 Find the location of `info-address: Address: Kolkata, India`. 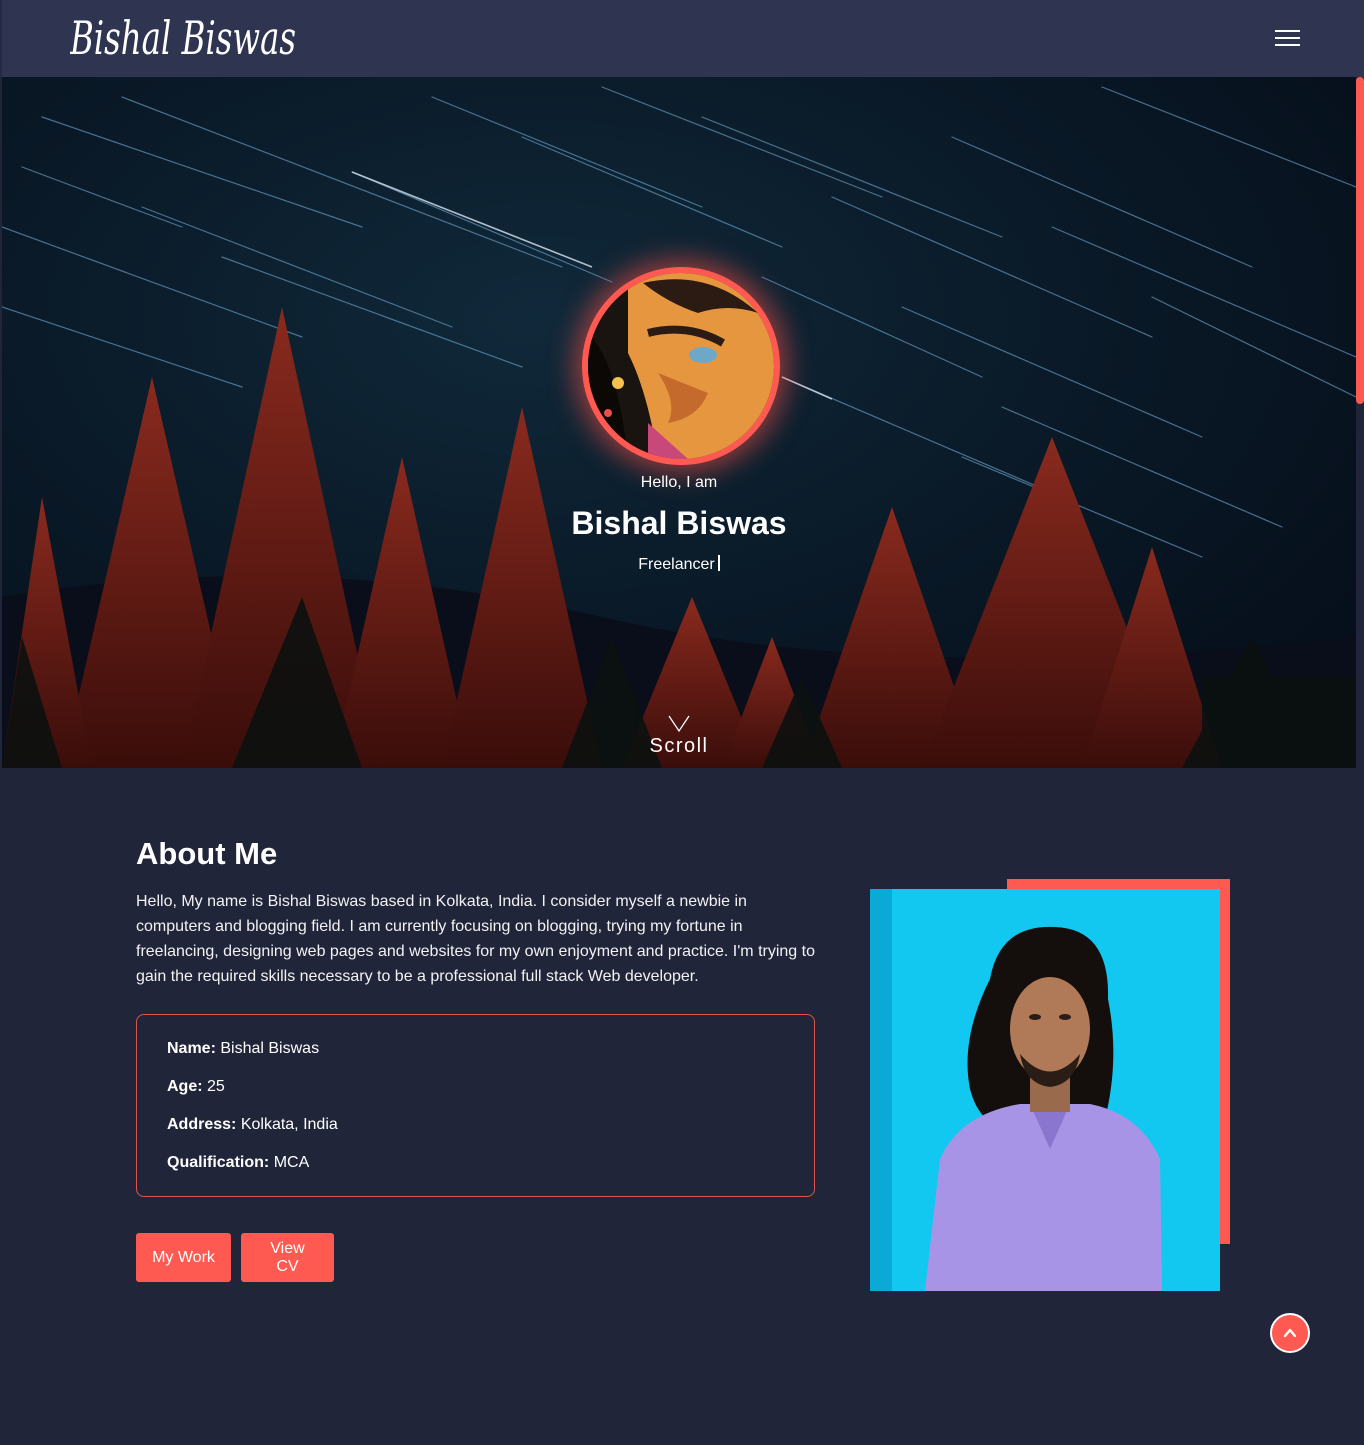

info-address: Address: Kolkata, India is located at coordinates (475, 1134).